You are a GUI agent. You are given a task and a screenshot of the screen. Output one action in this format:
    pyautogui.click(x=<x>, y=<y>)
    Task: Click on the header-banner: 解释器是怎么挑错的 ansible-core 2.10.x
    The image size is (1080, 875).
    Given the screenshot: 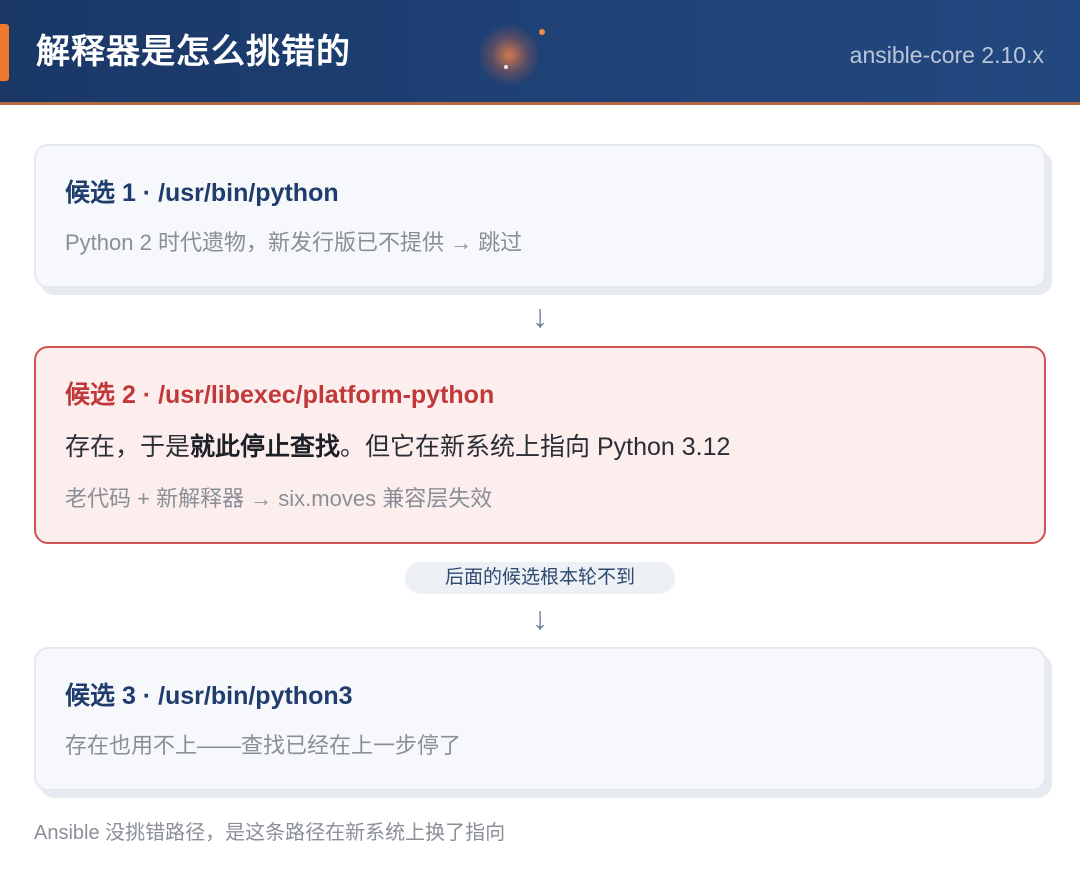 What is the action you would take?
    pyautogui.click(x=540, y=52)
    